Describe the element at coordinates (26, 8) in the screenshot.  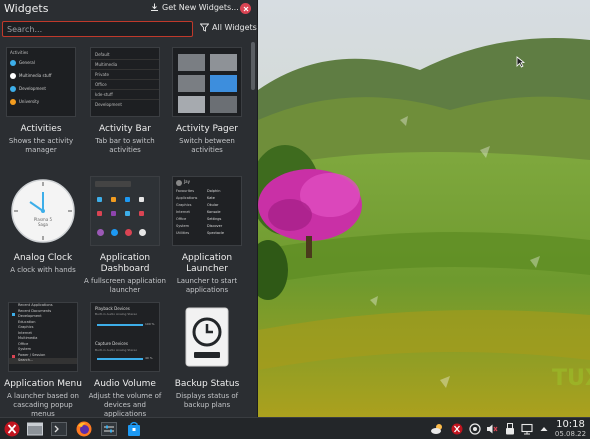
I see `panel-title: Widgets` at that location.